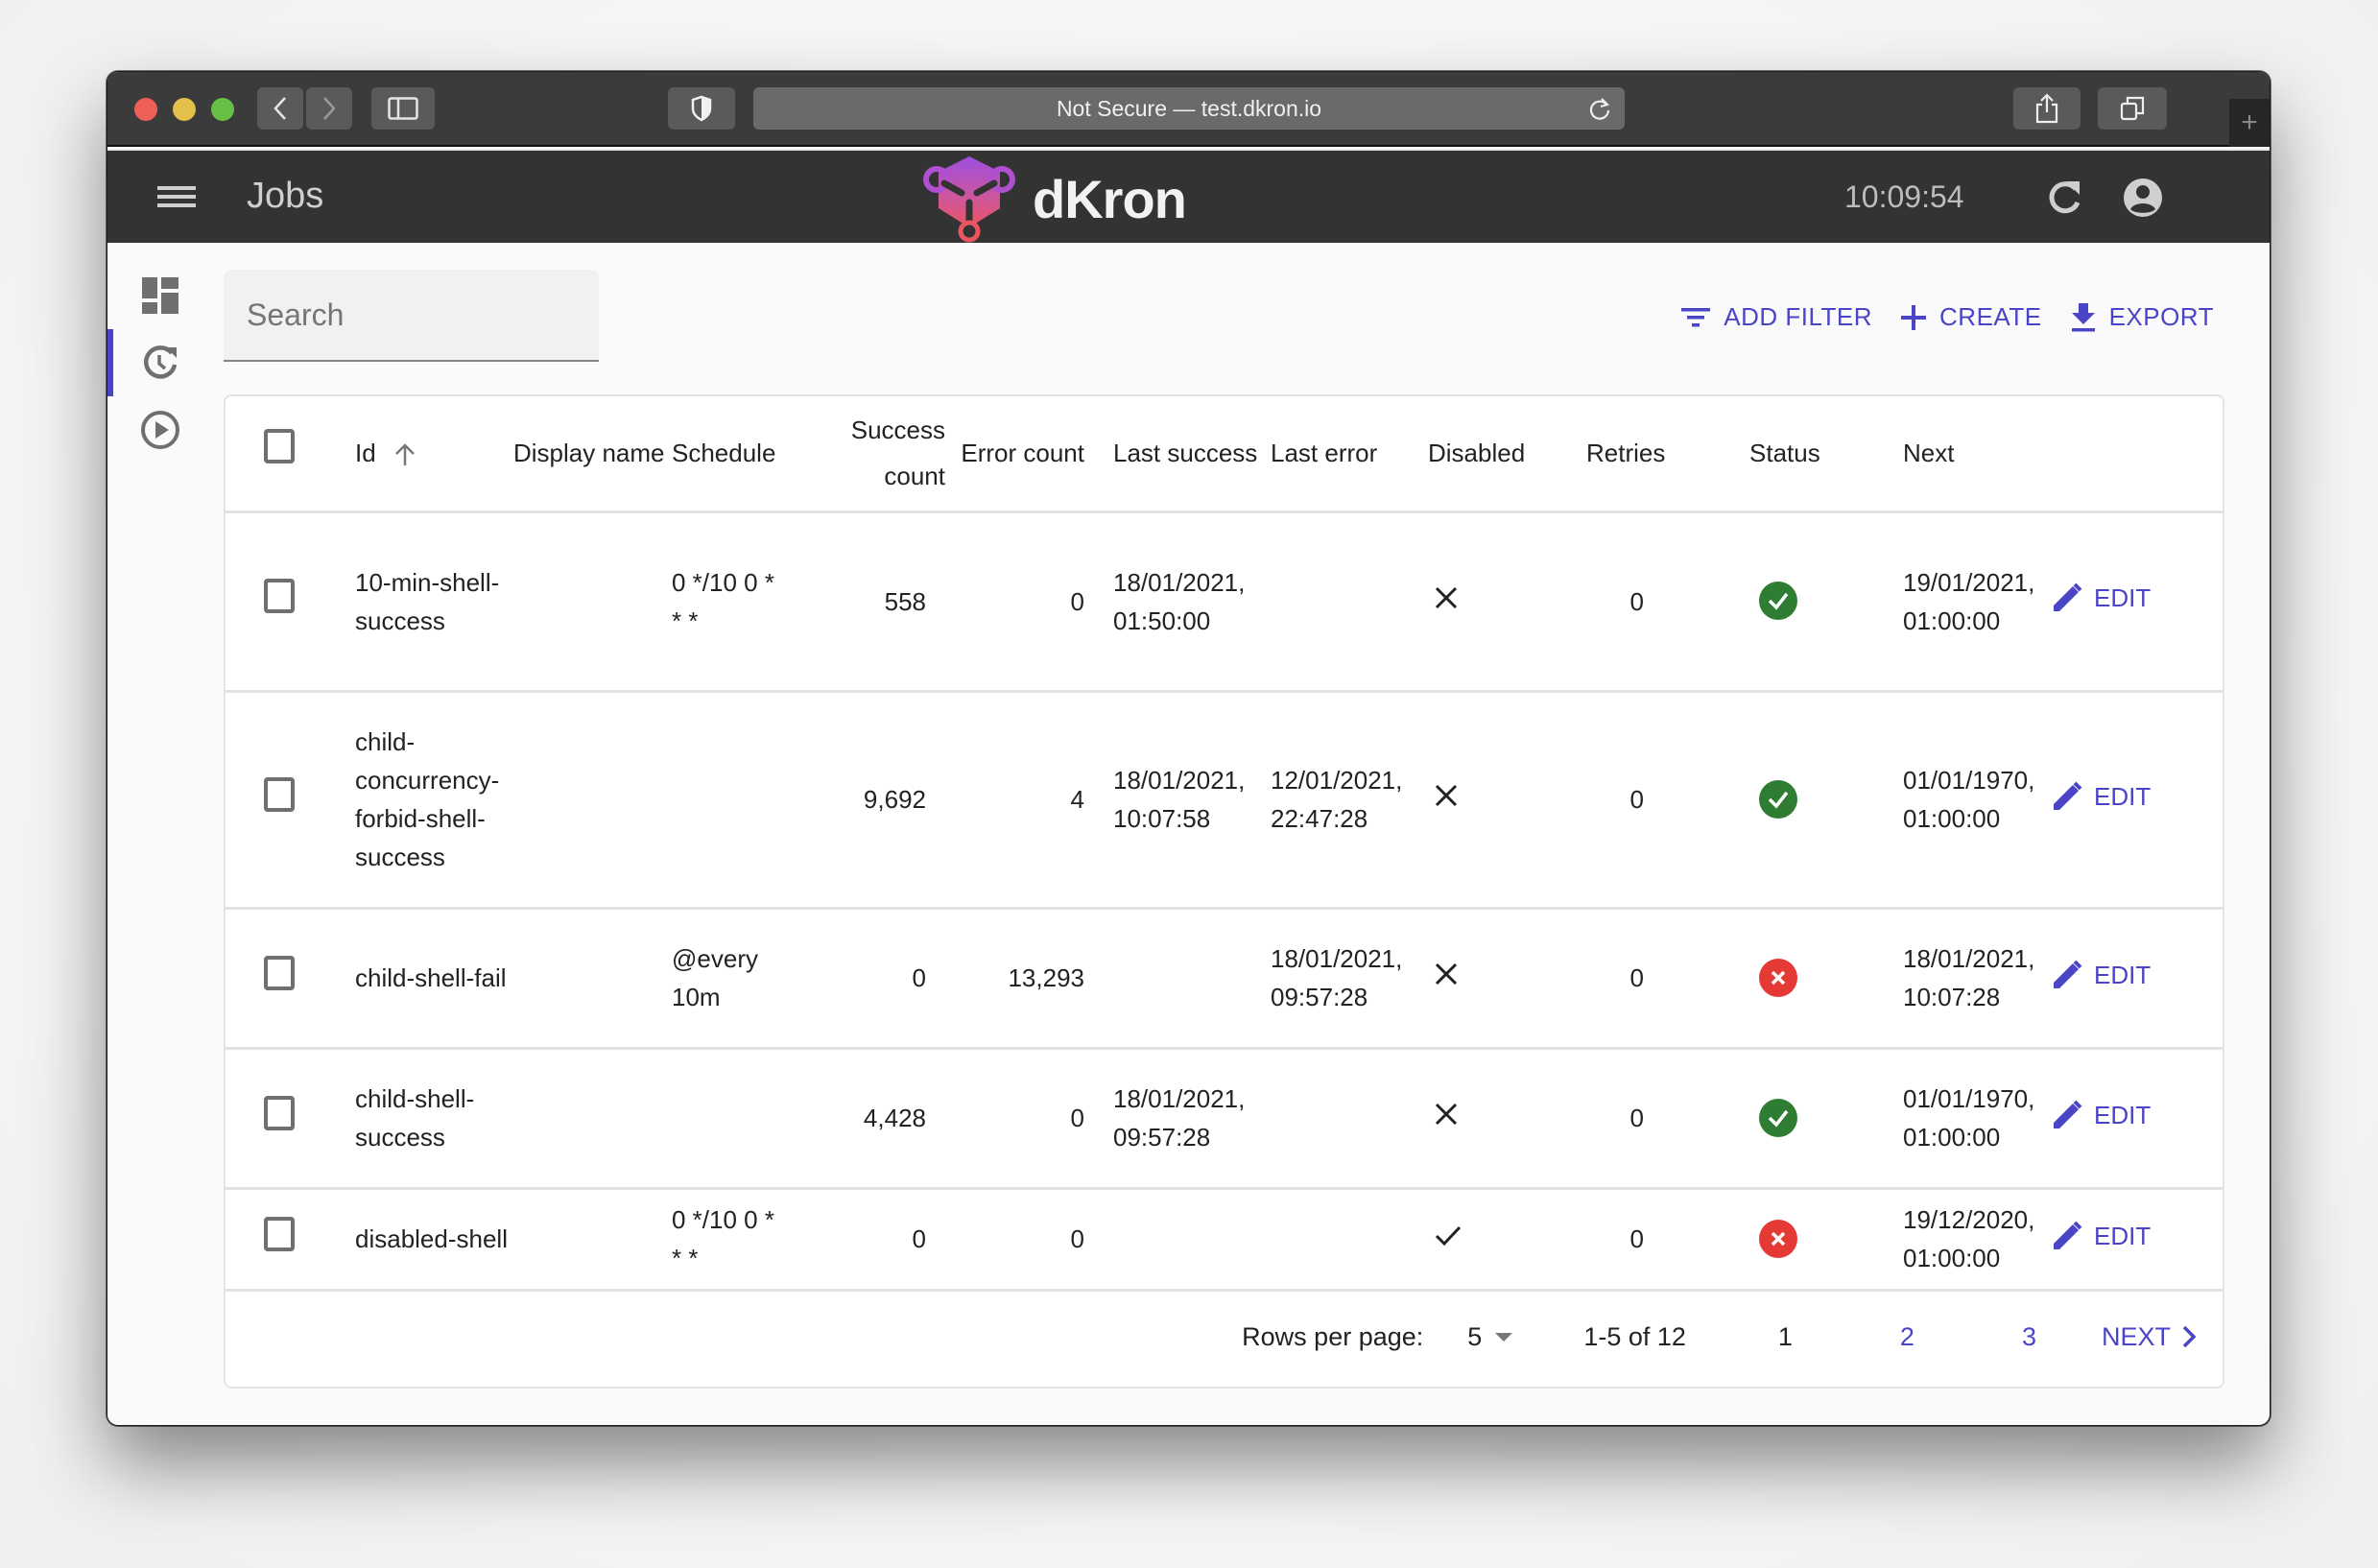 This screenshot has height=1568, width=2378. I want to click on close-window-button, so click(145, 109).